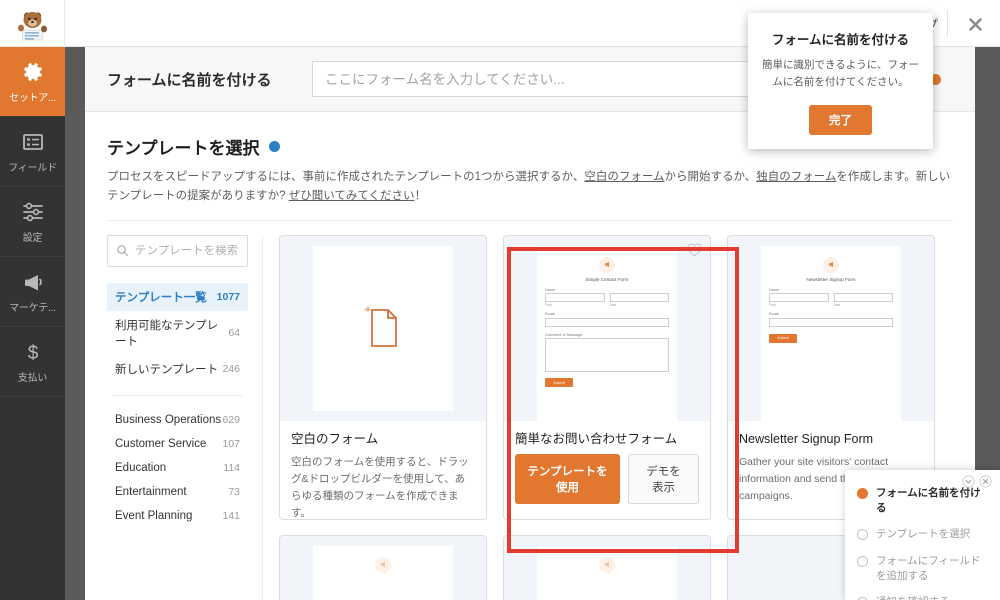  Describe the element at coordinates (806, 438) in the screenshot. I see `card-title: Newsletter Signup Form` at that location.